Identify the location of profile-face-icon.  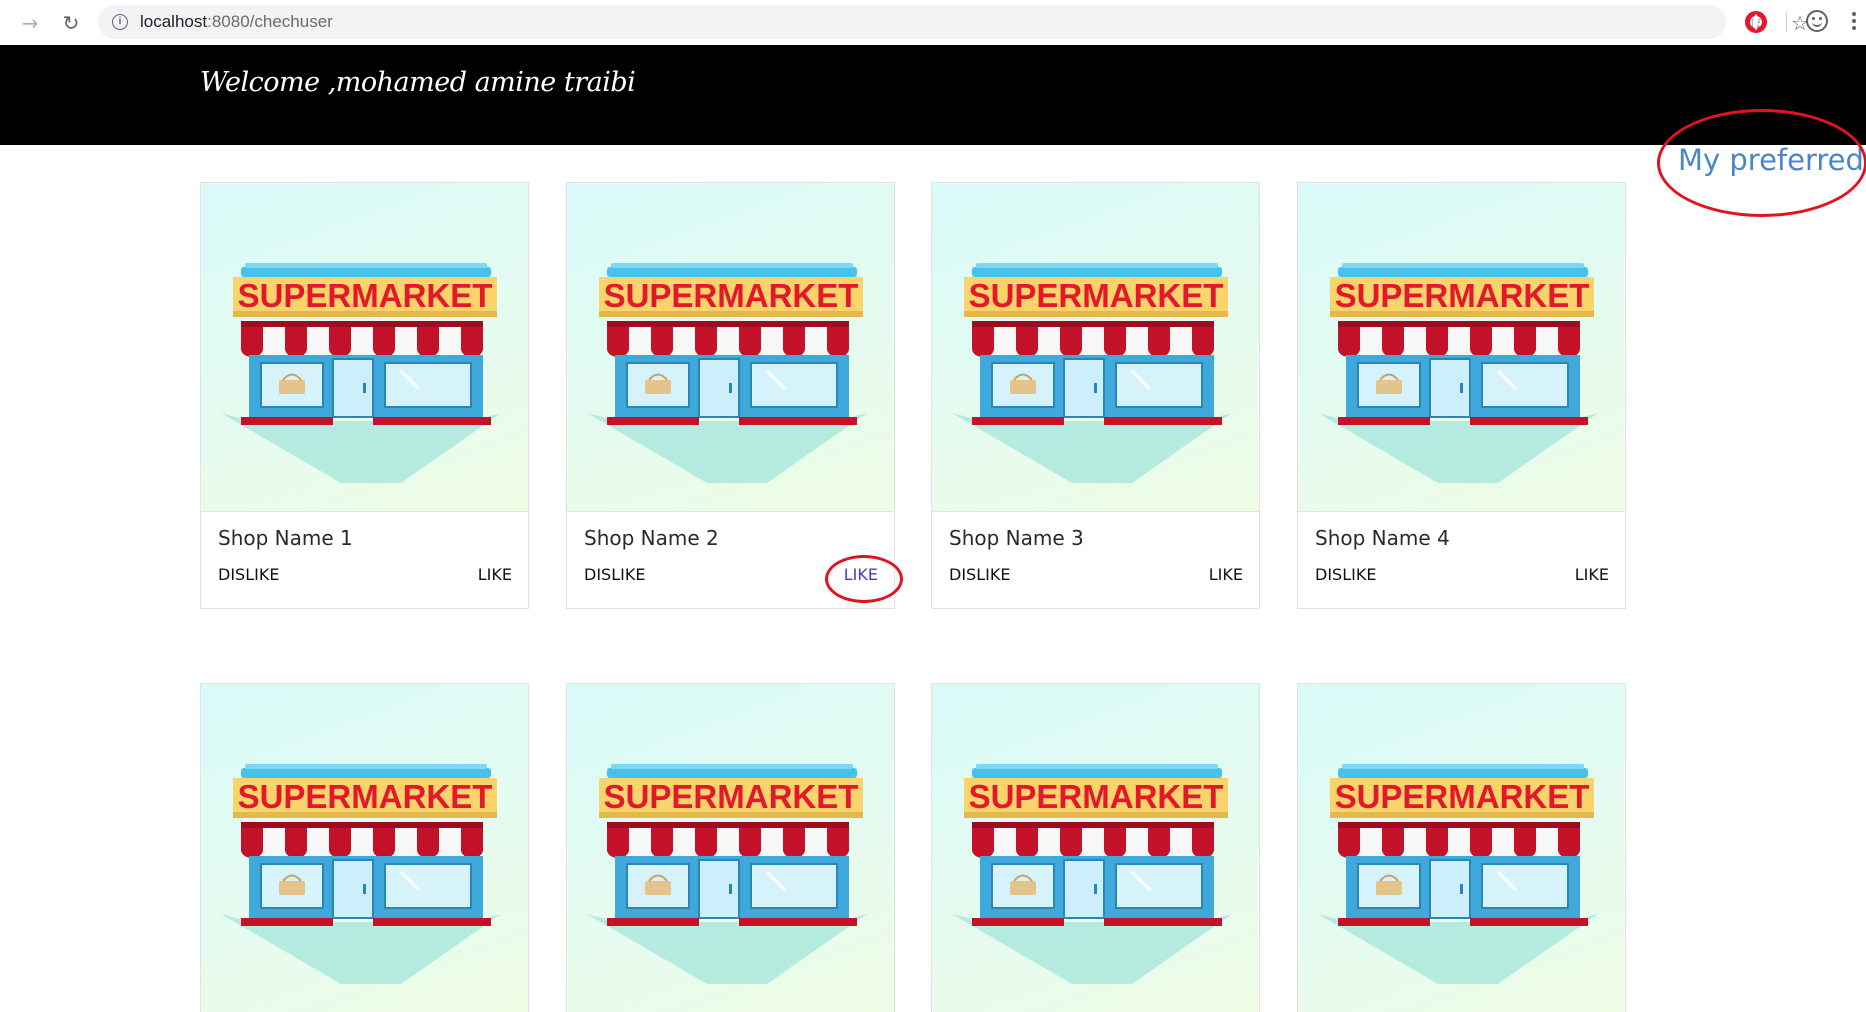
(1817, 21).